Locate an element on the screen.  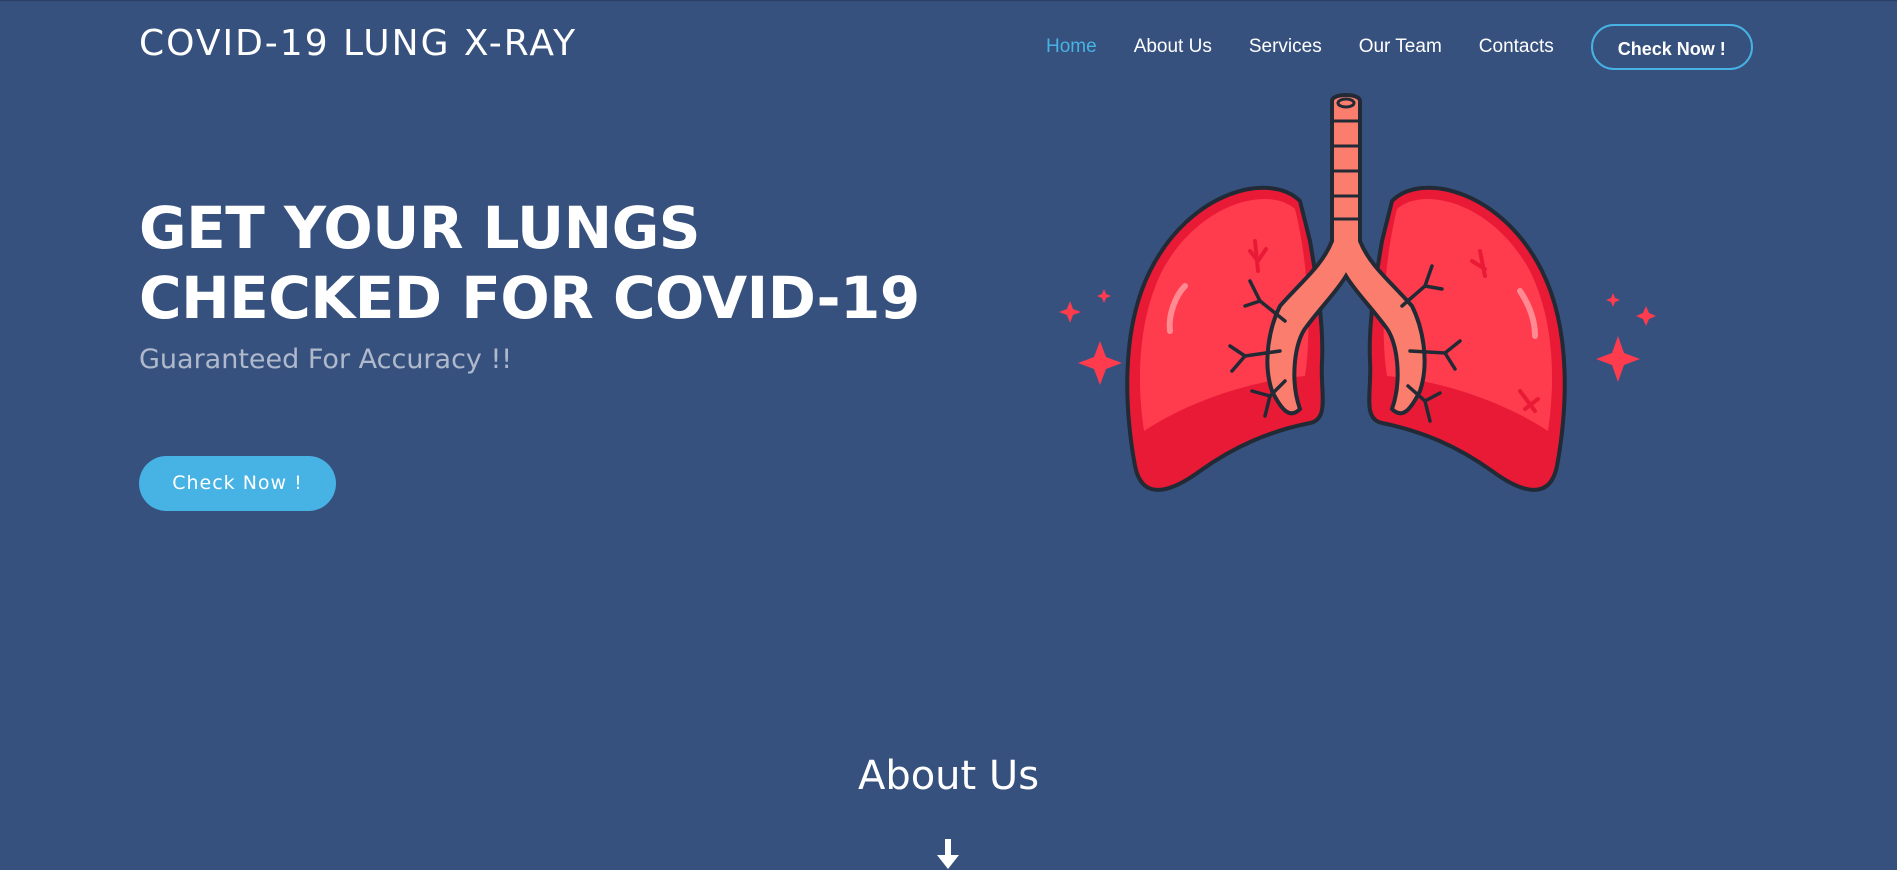
arrow-down-icon is located at coordinates (948, 854).